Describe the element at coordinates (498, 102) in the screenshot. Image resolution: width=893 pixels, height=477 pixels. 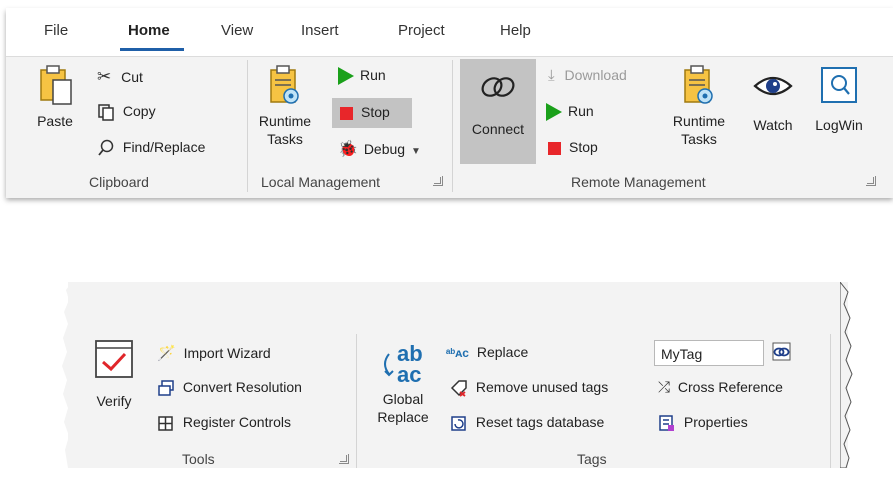
I see `connect-button: Connect` at that location.